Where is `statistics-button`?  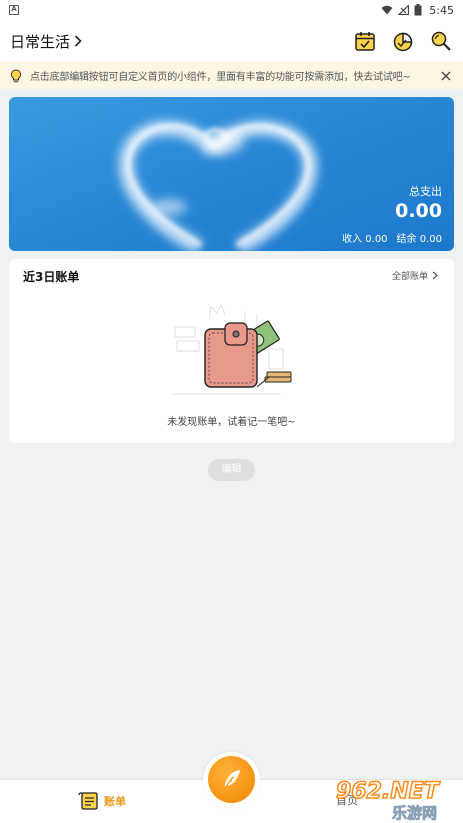 statistics-button is located at coordinates (403, 41).